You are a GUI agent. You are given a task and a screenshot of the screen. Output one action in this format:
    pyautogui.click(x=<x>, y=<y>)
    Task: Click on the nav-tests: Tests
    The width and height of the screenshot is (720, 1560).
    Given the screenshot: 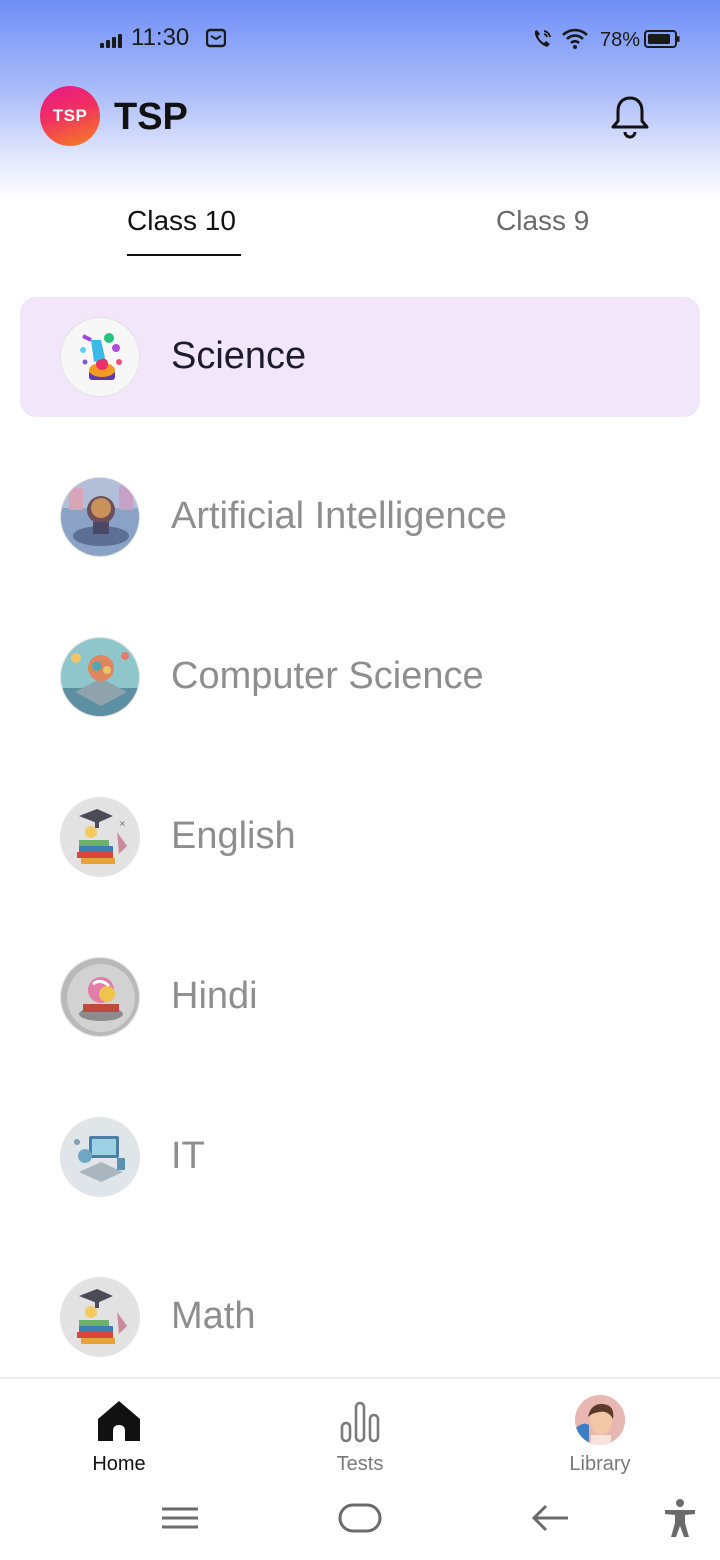 What is the action you would take?
    pyautogui.click(x=360, y=1434)
    